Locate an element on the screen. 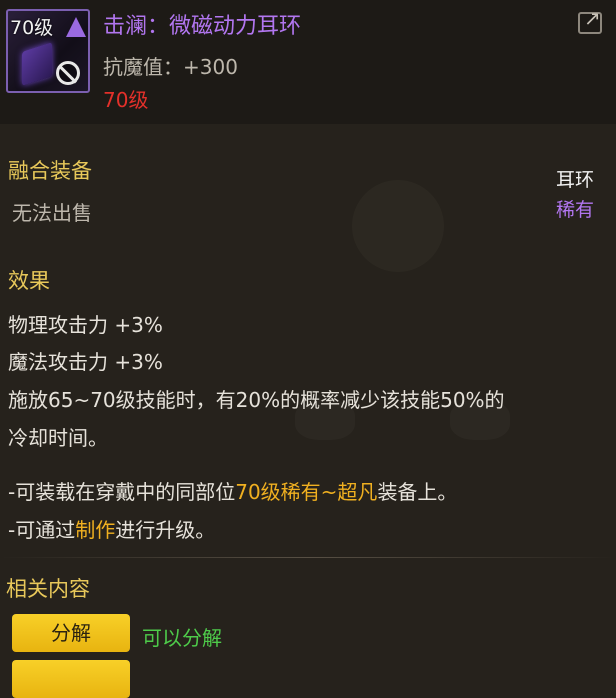 The image size is (616, 698). rarity-triangle-icon is located at coordinates (76, 27).